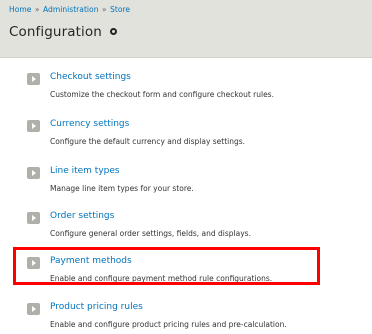  What do you see at coordinates (113, 31) in the screenshot?
I see `shortcut-add-icon` at bounding box center [113, 31].